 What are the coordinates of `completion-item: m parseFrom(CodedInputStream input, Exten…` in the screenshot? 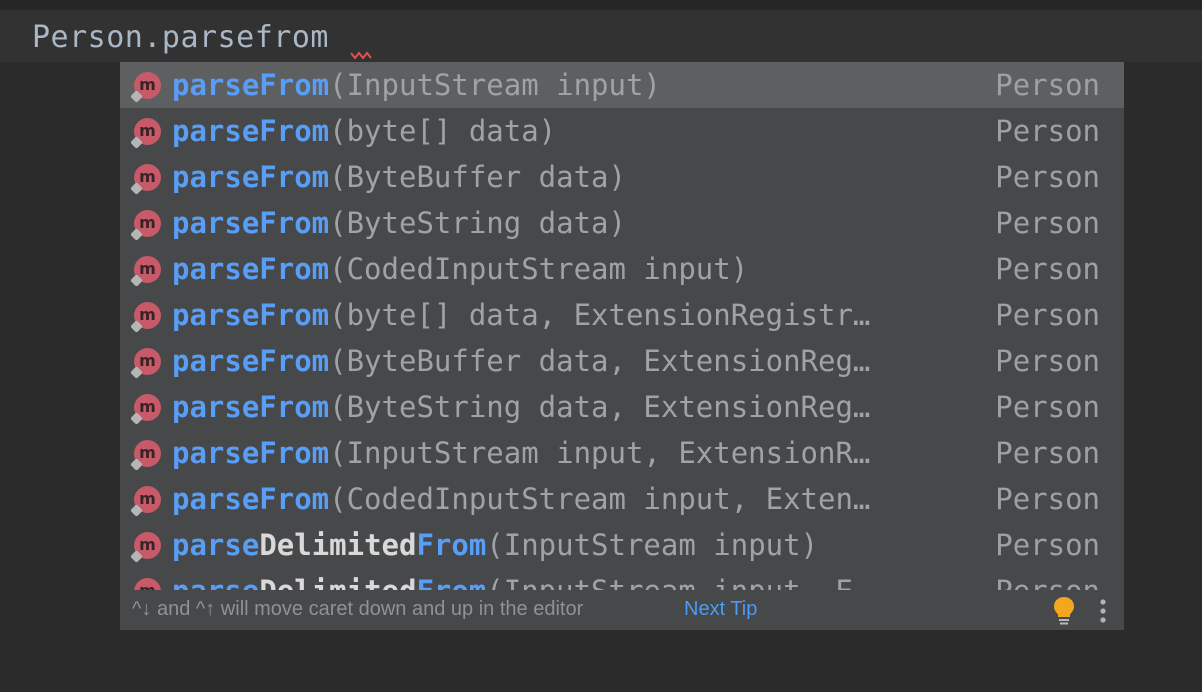 It's located at (622, 499).